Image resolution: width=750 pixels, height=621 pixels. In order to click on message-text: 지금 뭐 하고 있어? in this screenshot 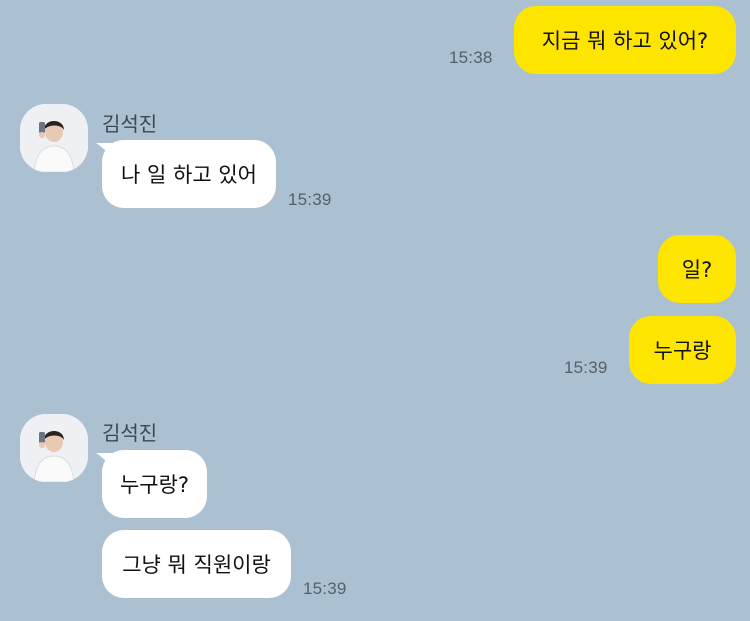, I will do `click(625, 41)`.